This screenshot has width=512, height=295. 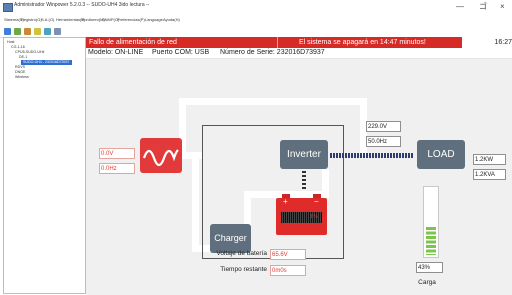 What do you see at coordinates (117, 168) in the screenshot?
I see `input-frequency-box: 0.0Hz` at bounding box center [117, 168].